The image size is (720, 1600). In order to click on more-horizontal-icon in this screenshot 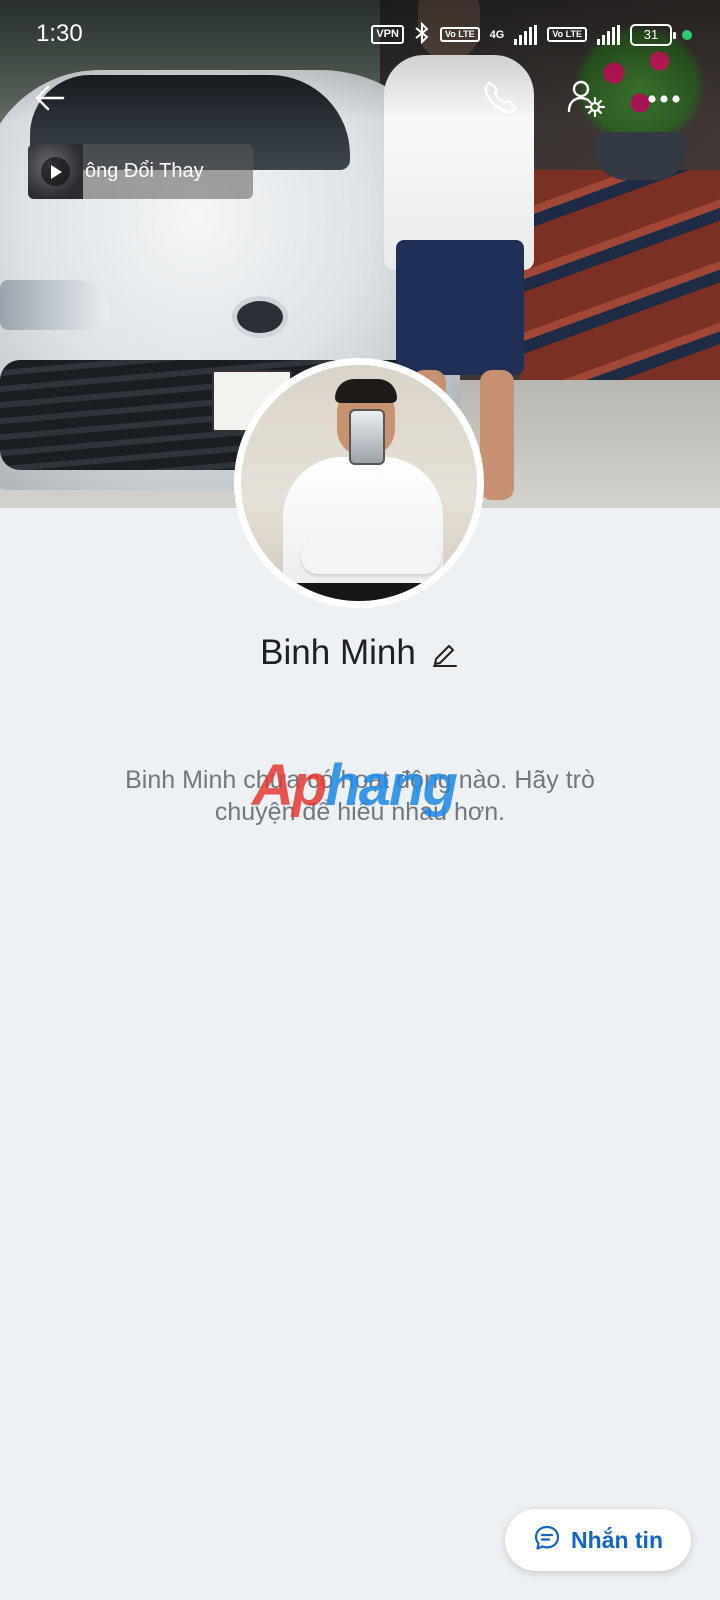, I will do `click(664, 100)`.